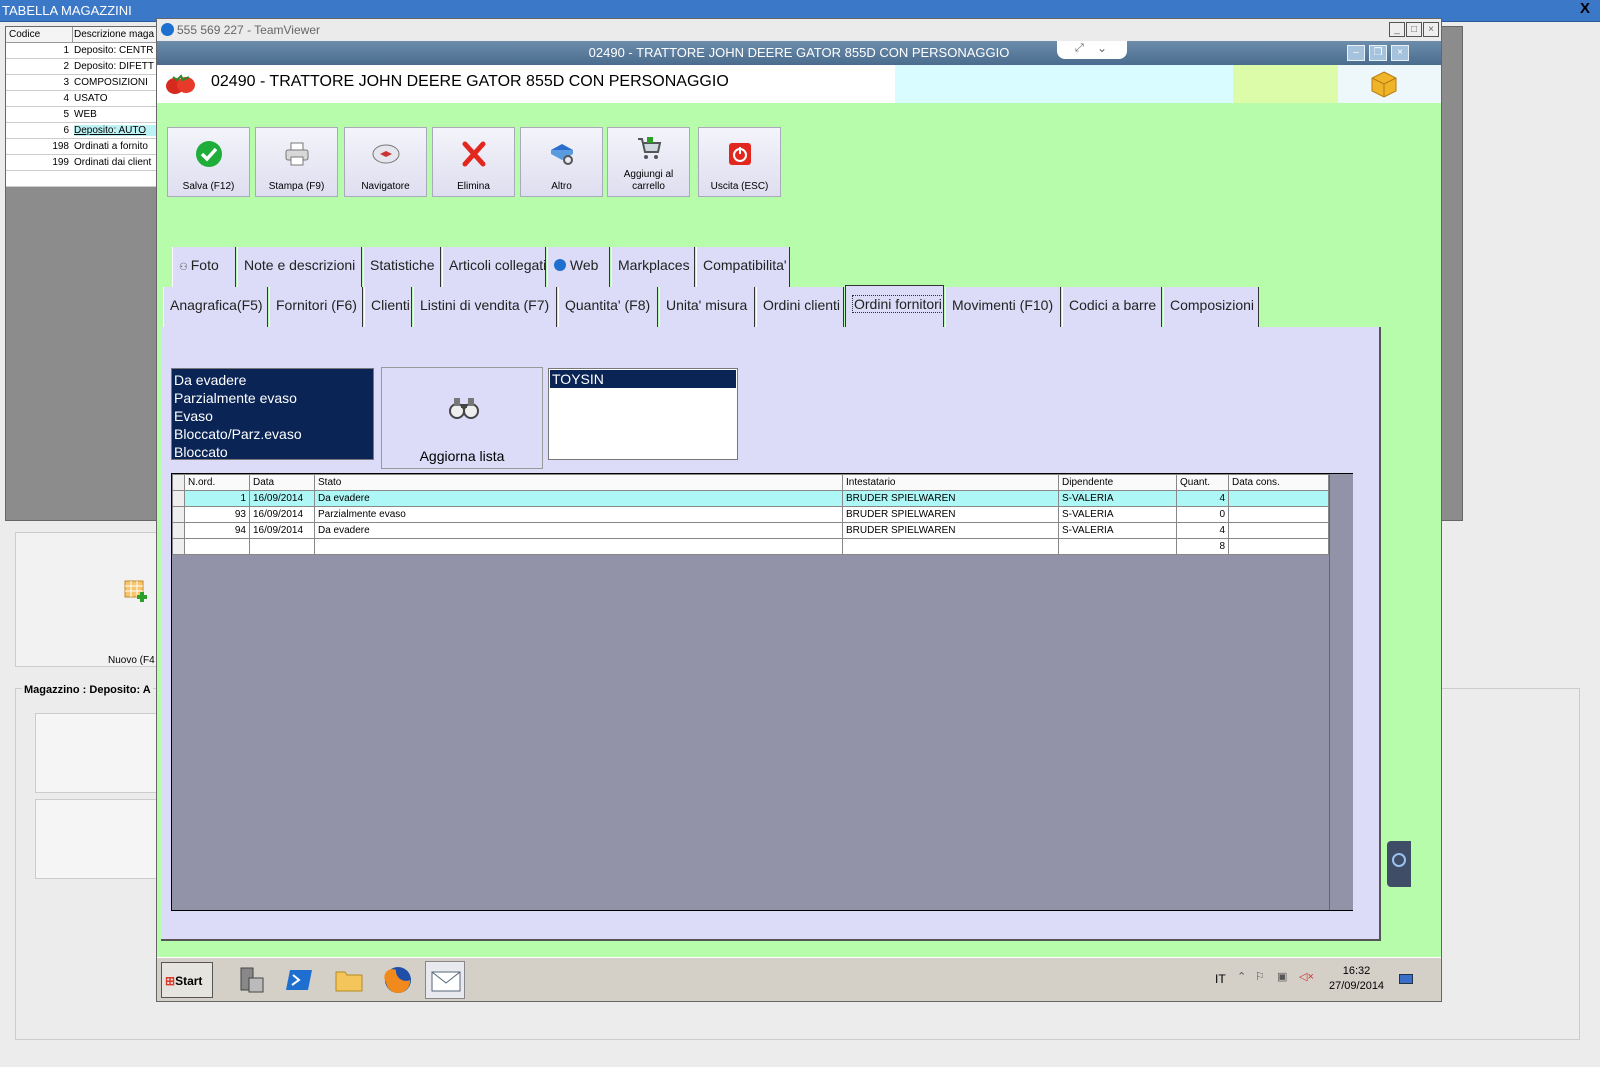 The height and width of the screenshot is (1067, 1600). I want to click on col-dipendente: Dipendente, so click(1117, 482).